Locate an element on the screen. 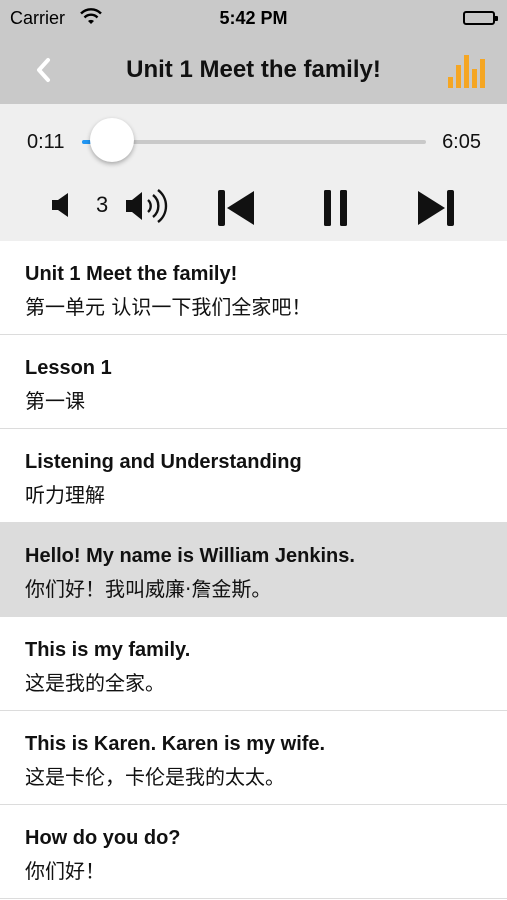  sentence-chinese: 第一单元 认识一下我们全家吧！ is located at coordinates (168, 307).